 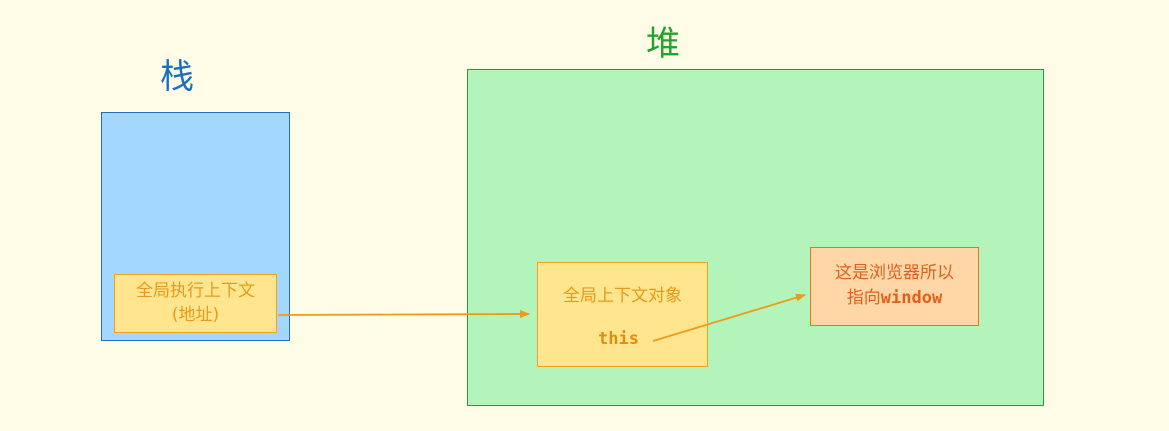 I want to click on arrows-layer, so click(x=541, y=317).